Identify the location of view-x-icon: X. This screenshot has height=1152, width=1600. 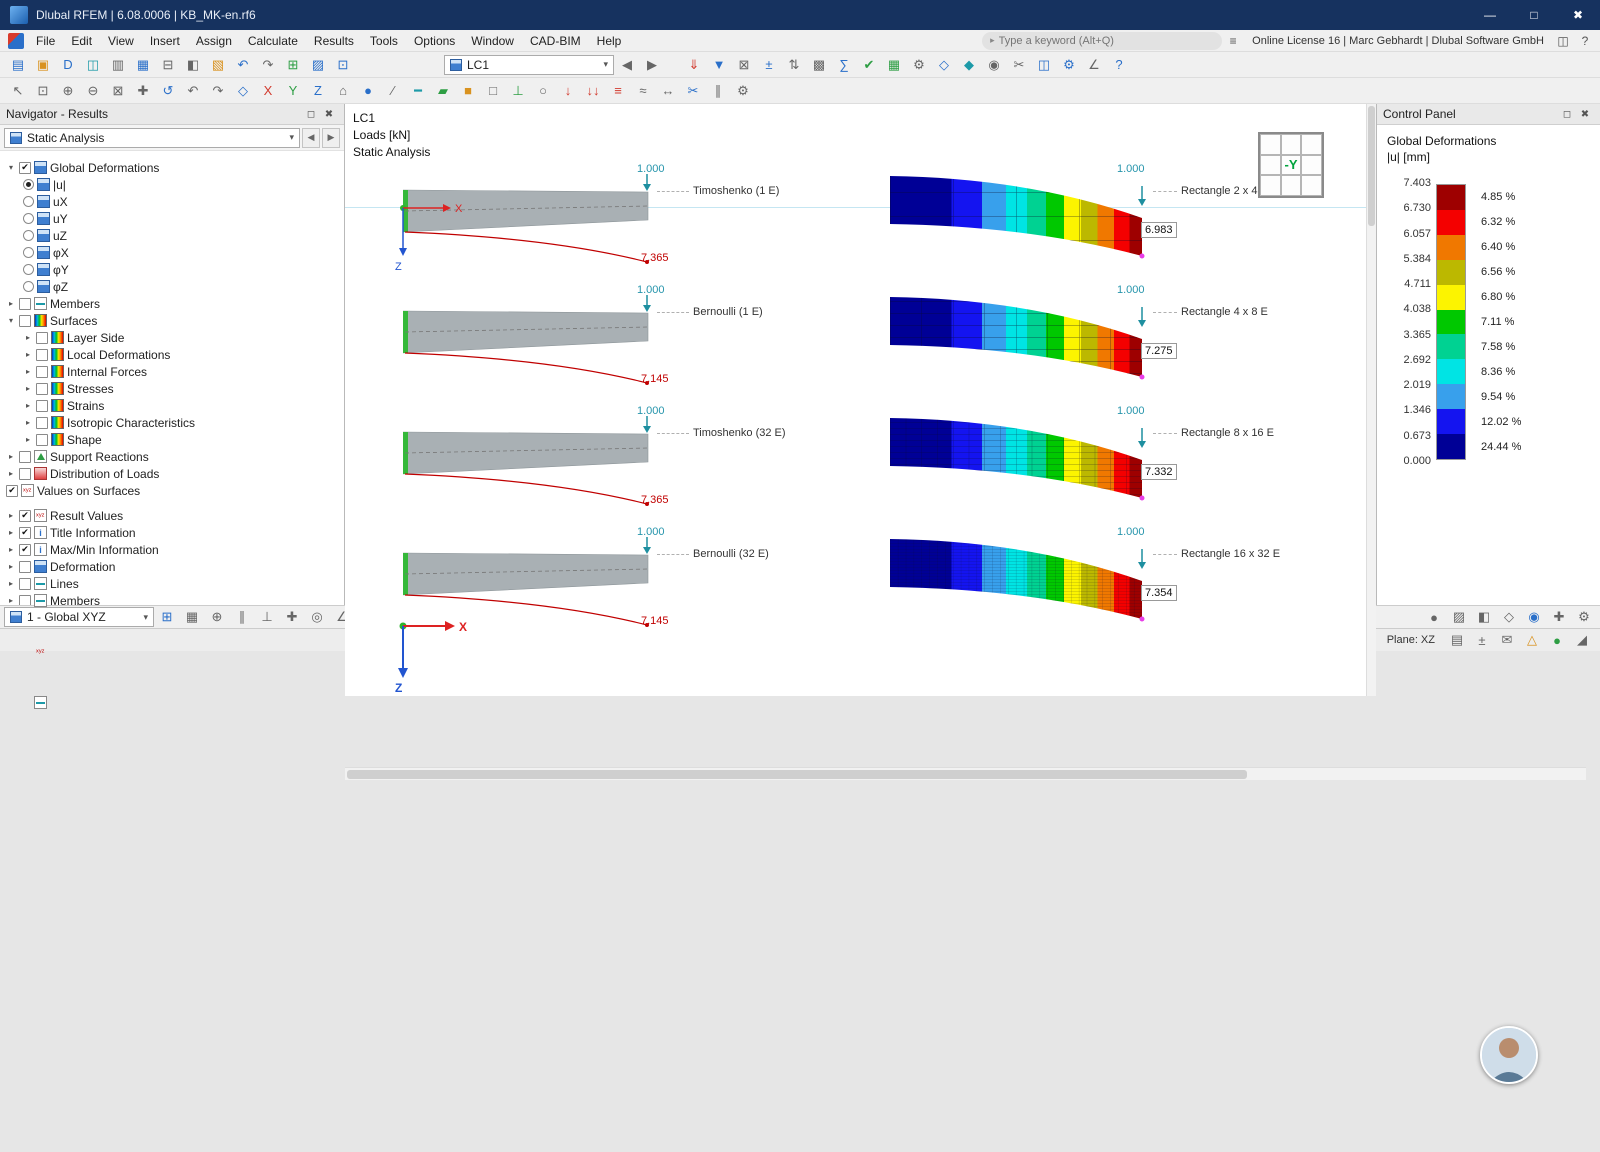
(268, 91).